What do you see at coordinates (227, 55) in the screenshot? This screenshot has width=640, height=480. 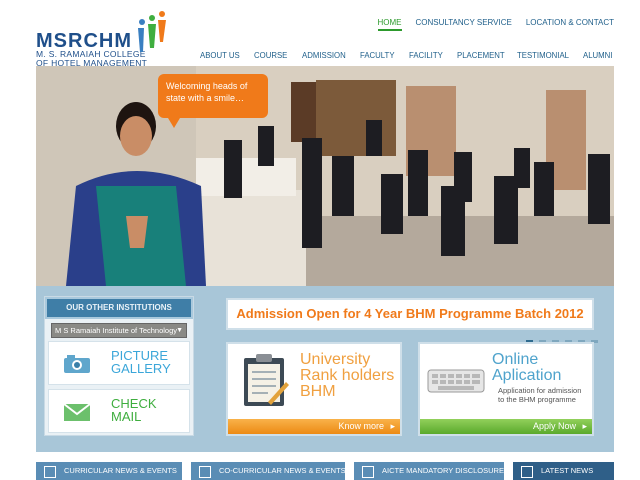 I see `nav-about-us: ABOUT US` at bounding box center [227, 55].